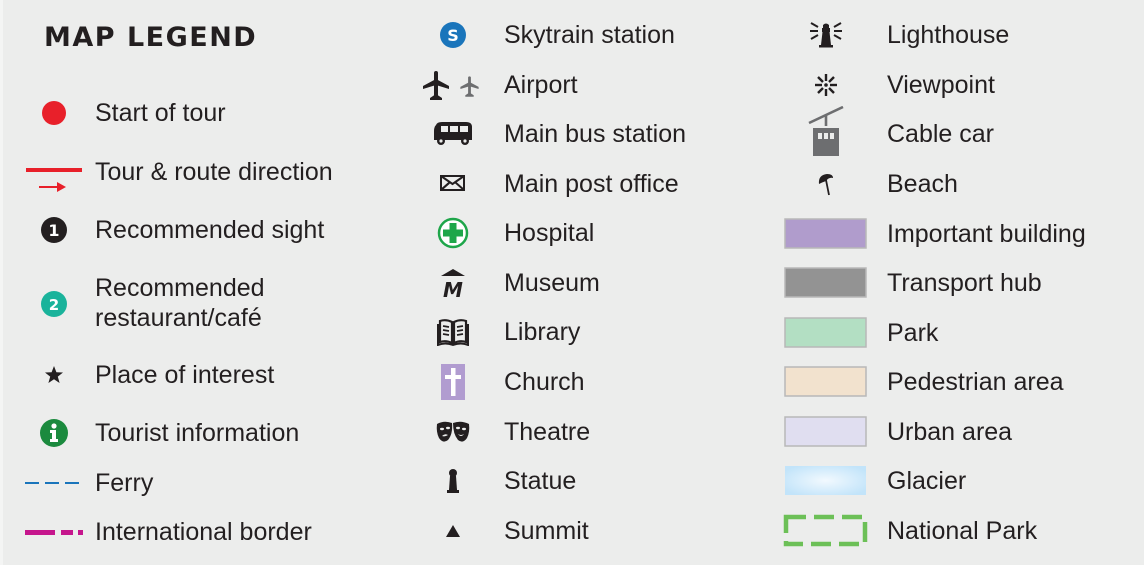 The width and height of the screenshot is (1144, 565). Describe the element at coordinates (547, 432) in the screenshot. I see `legend-label: Theatre` at that location.